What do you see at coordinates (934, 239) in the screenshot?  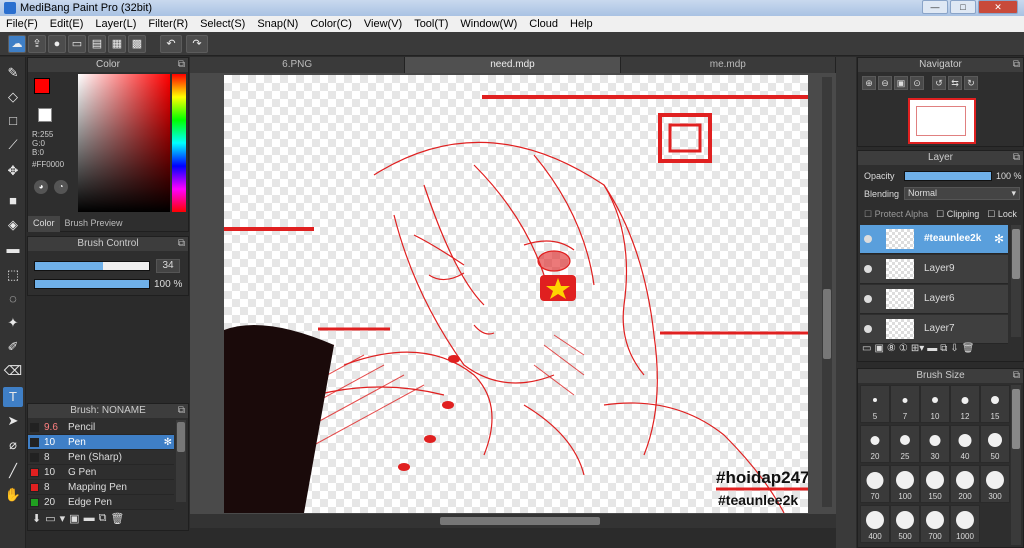 I see `layer-row: #teaunlee2k ✻` at bounding box center [934, 239].